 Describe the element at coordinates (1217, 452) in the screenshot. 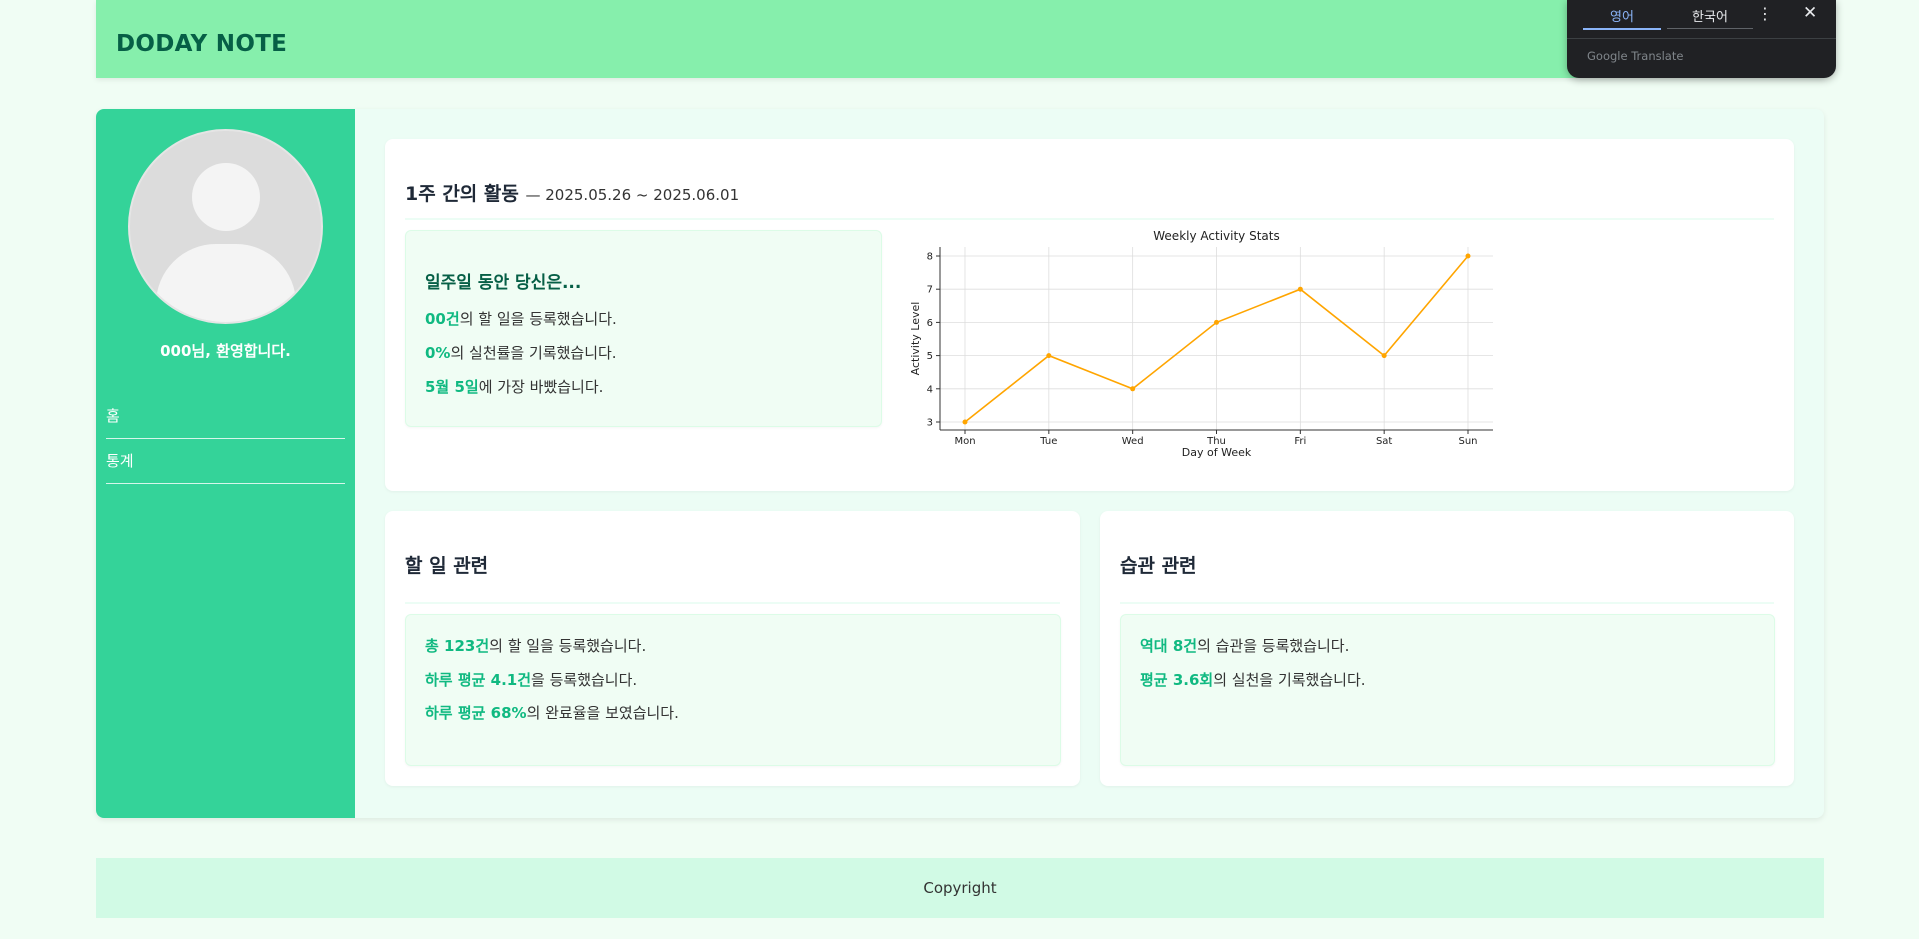

I see `chart-x-label: Day of Week` at that location.